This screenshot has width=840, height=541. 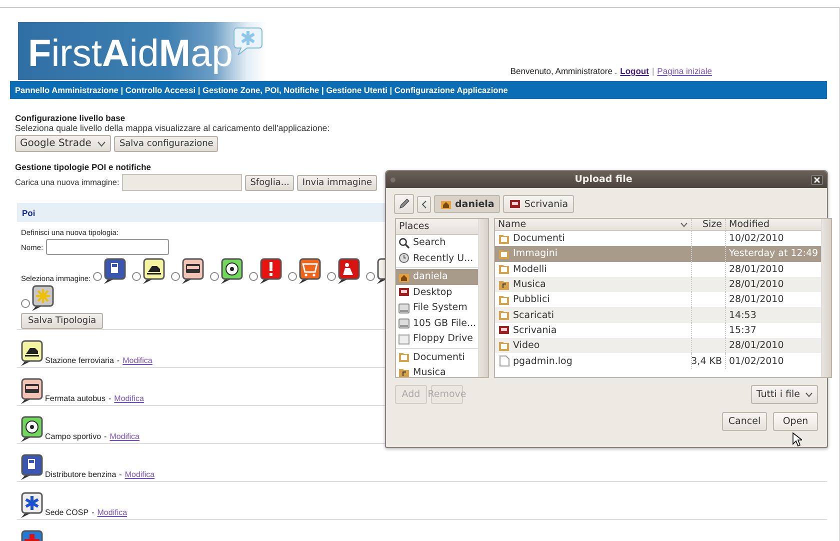 I want to click on send-image-button: Invia immagine, so click(x=337, y=182).